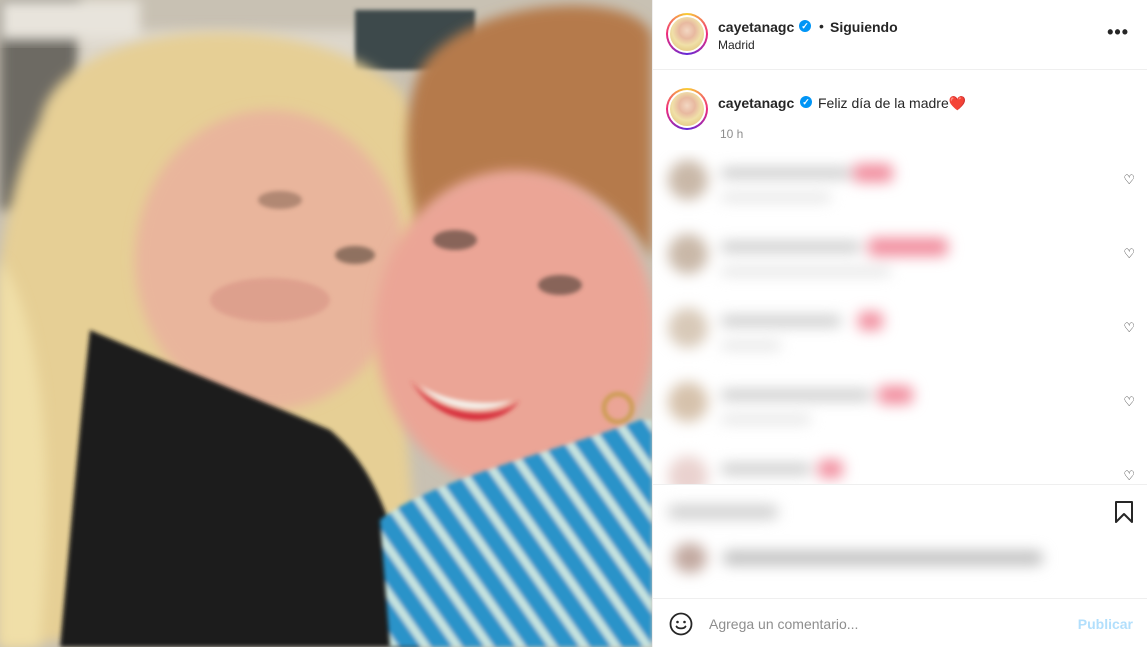  I want to click on comment-input, so click(879, 624).